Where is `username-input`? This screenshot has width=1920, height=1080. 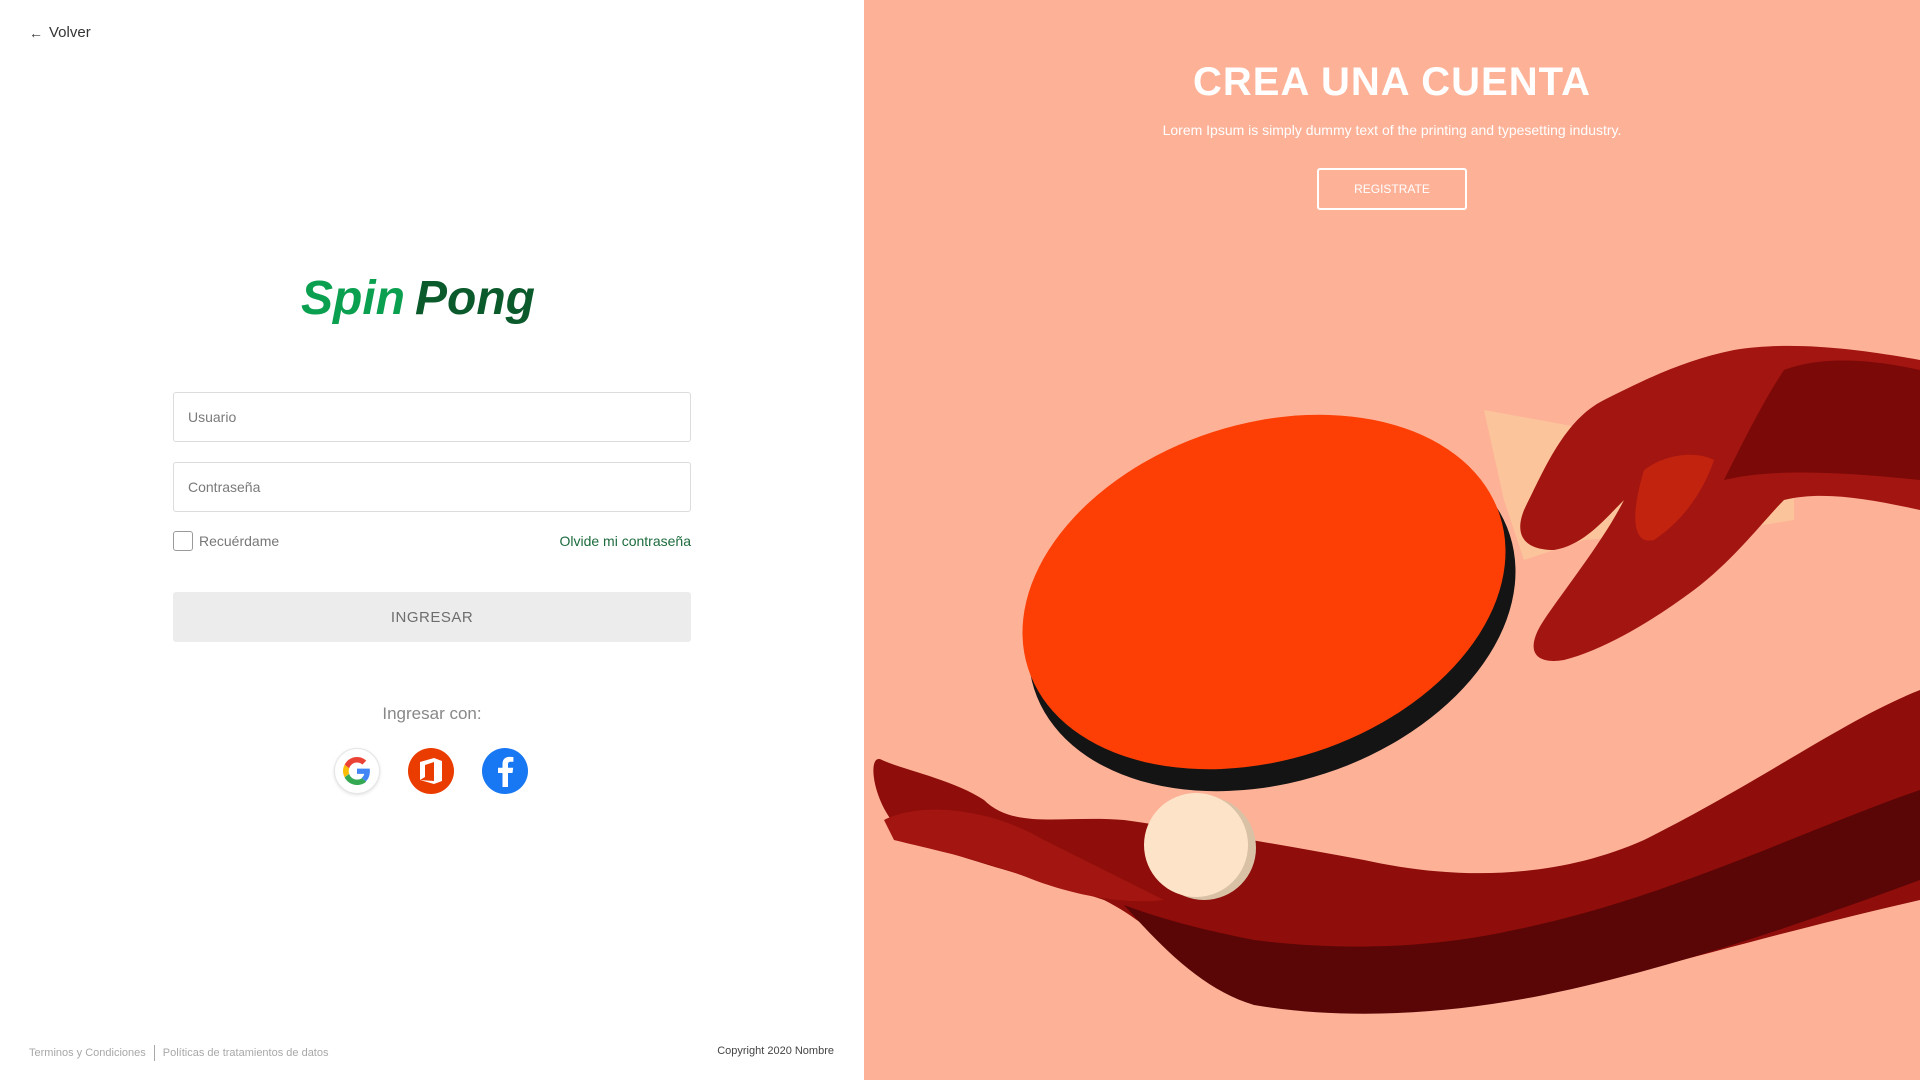 username-input is located at coordinates (432, 417).